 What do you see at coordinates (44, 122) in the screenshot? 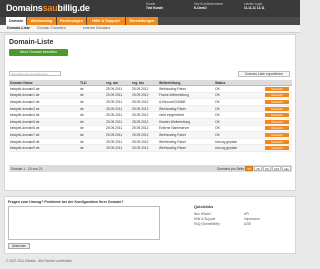
I see `domain-name-cell: beispiel-domain5.de` at bounding box center [44, 122].